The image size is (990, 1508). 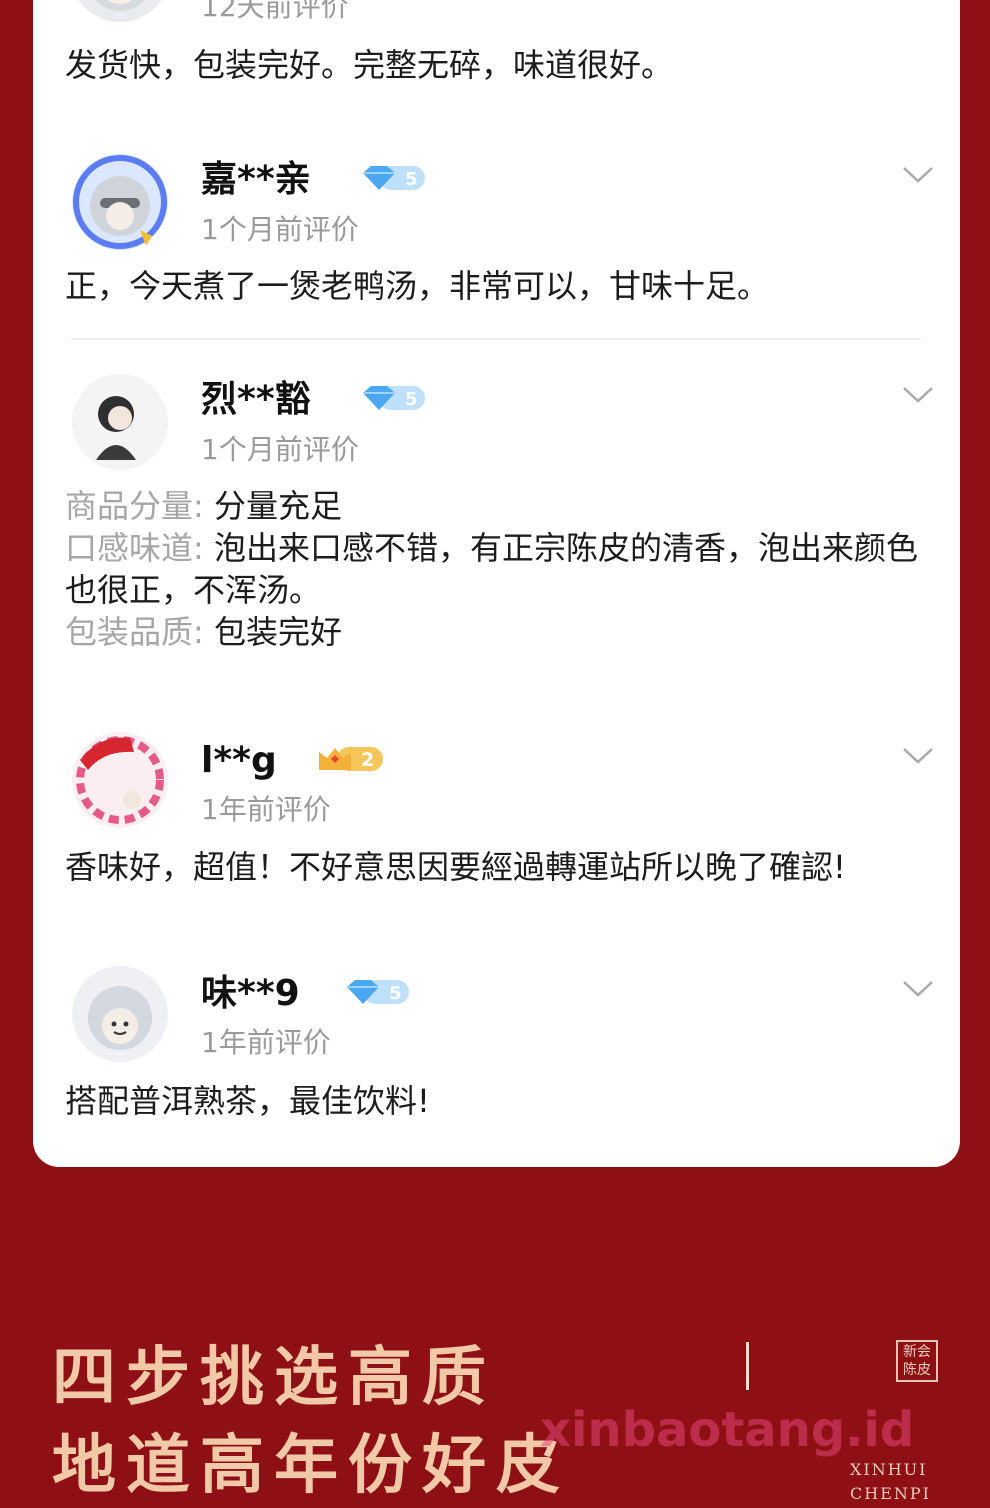 I want to click on svg-text: 2, so click(x=367, y=760).